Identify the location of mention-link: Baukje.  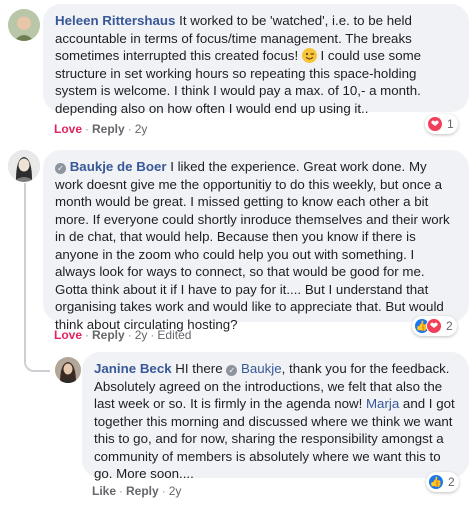
(261, 368).